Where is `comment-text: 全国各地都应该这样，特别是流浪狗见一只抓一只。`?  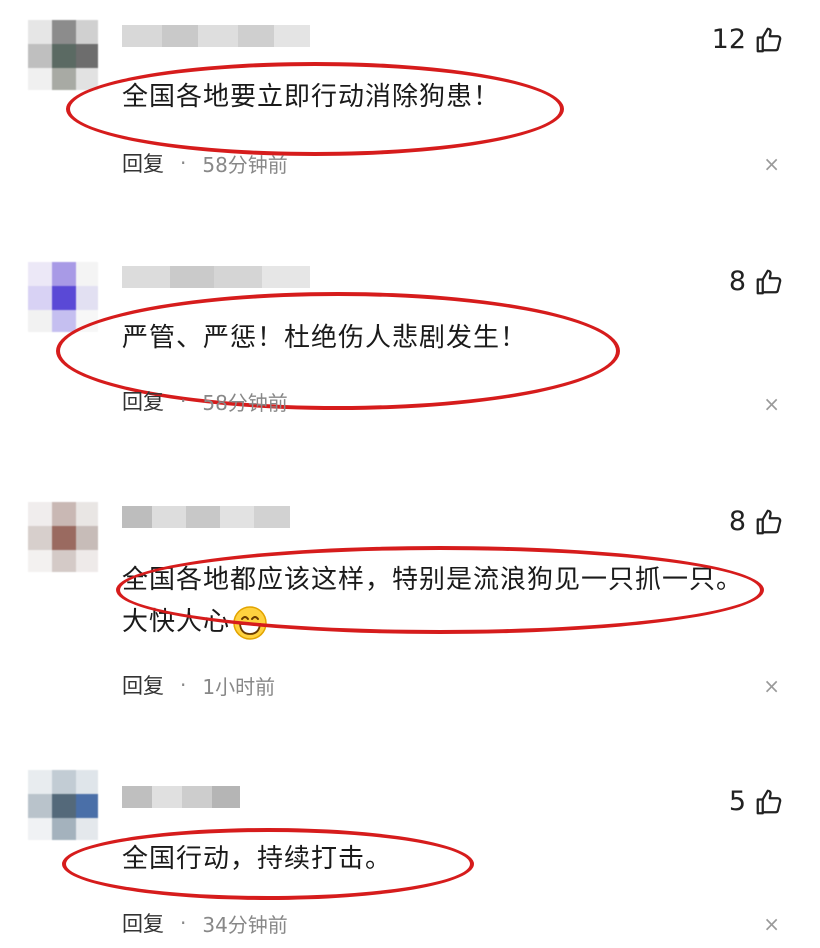
comment-text: 全国各地都应该这样，特别是流浪狗见一只抓一只。 is located at coordinates (433, 580).